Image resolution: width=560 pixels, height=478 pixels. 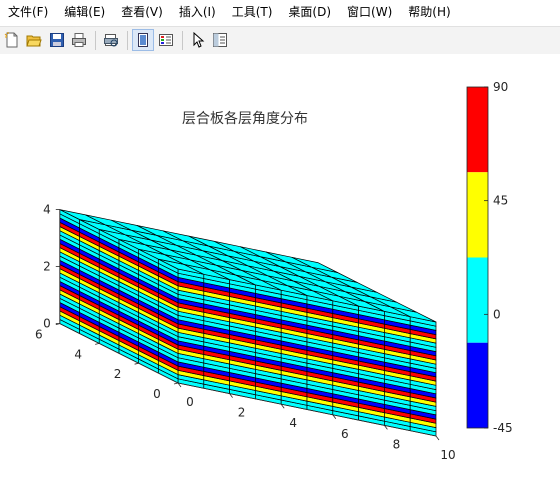 I want to click on z-tick-label: 2, so click(x=47, y=267).